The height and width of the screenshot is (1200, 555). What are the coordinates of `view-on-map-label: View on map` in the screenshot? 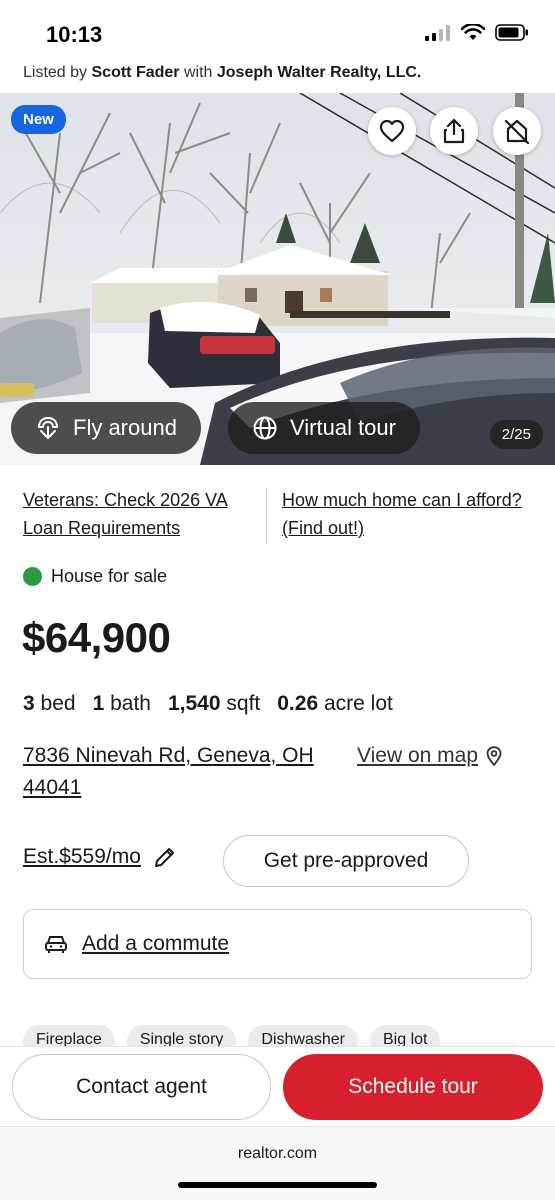 It's located at (418, 755).